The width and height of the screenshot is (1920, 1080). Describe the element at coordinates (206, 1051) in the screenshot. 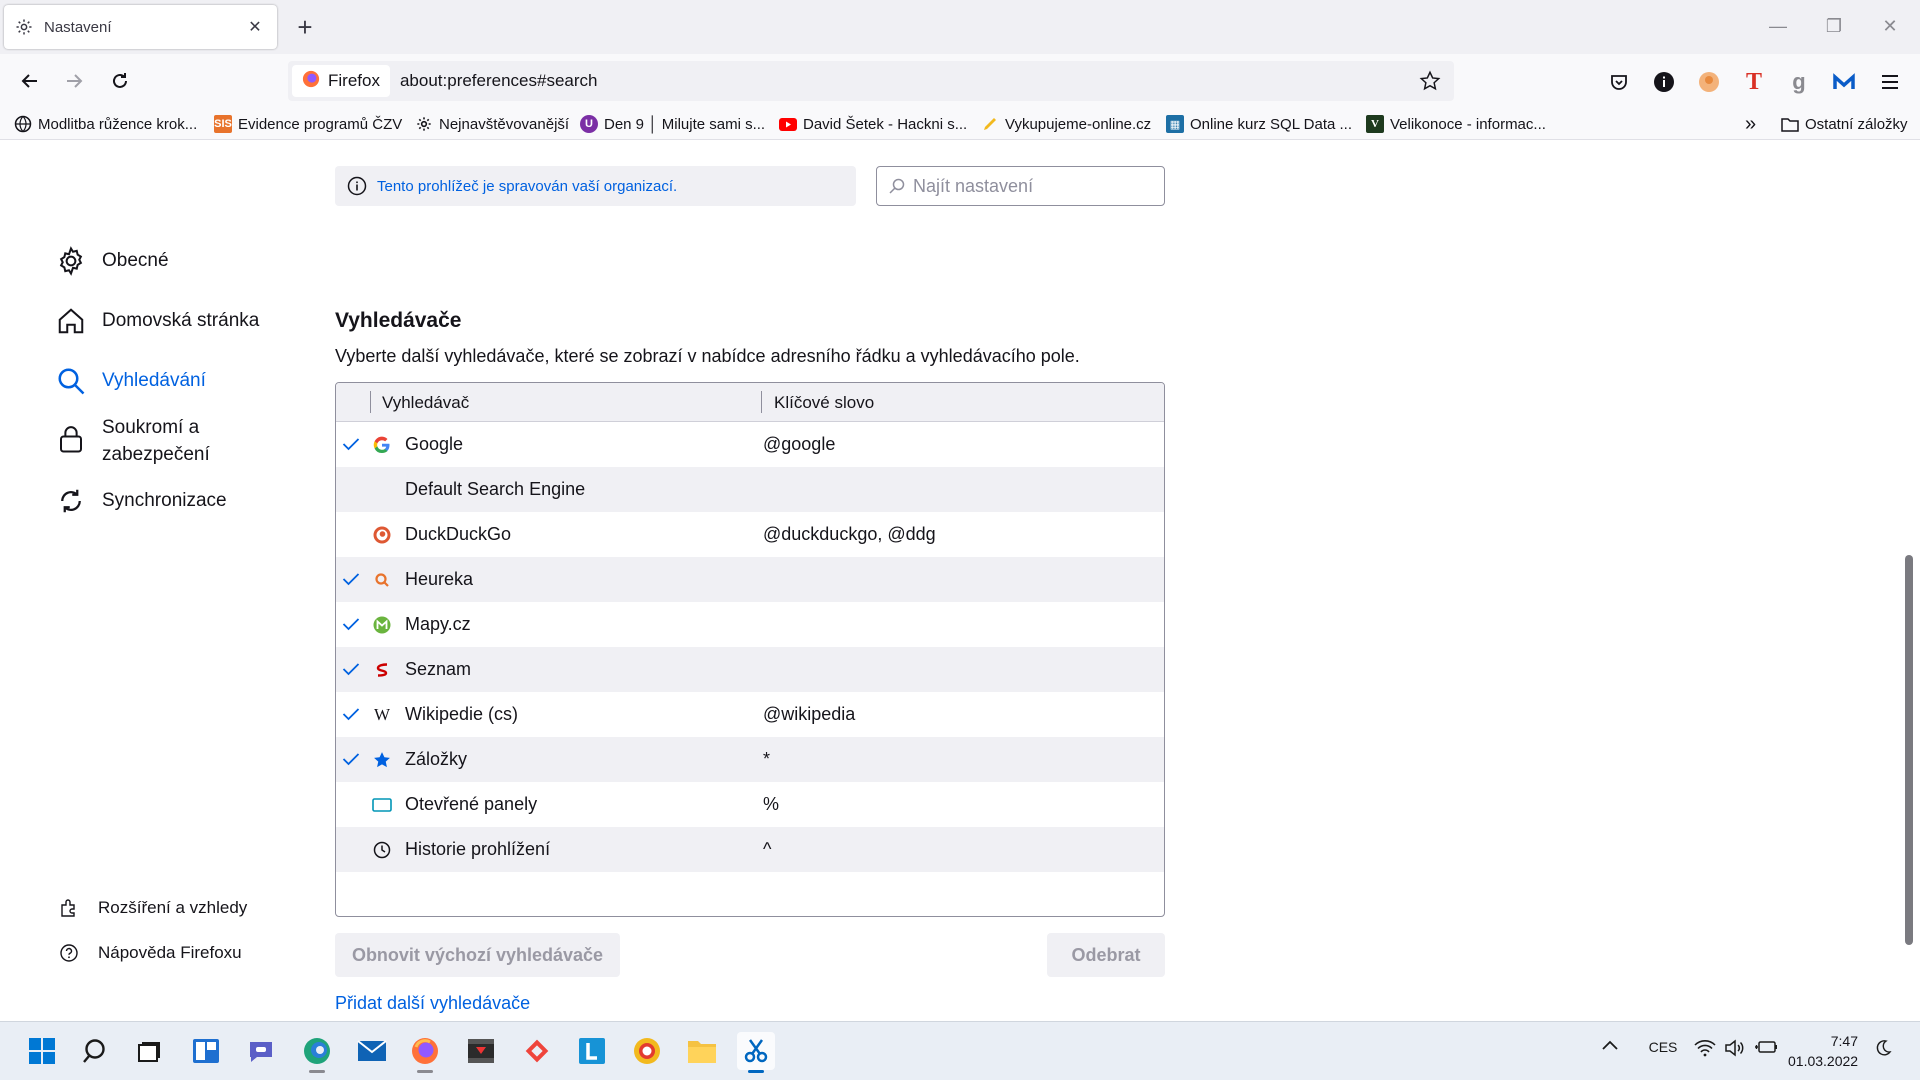

I see `widgets-button` at that location.